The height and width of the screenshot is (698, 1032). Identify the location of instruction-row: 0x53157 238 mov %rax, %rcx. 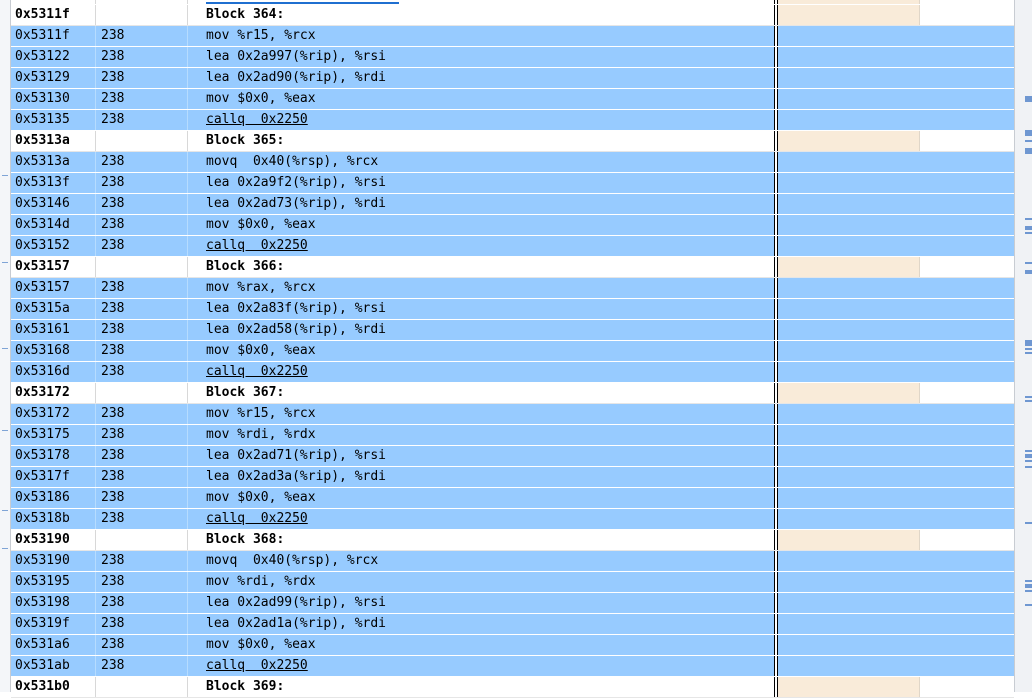
(512, 288).